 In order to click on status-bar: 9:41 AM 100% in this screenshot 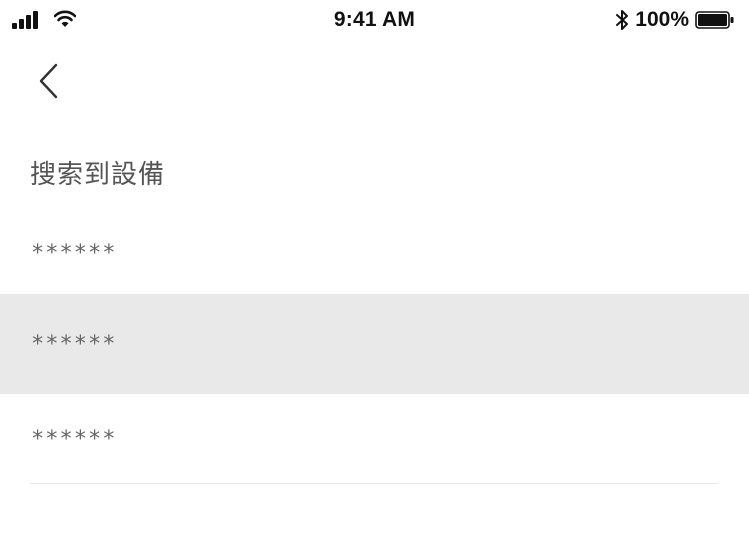, I will do `click(374, 20)`.